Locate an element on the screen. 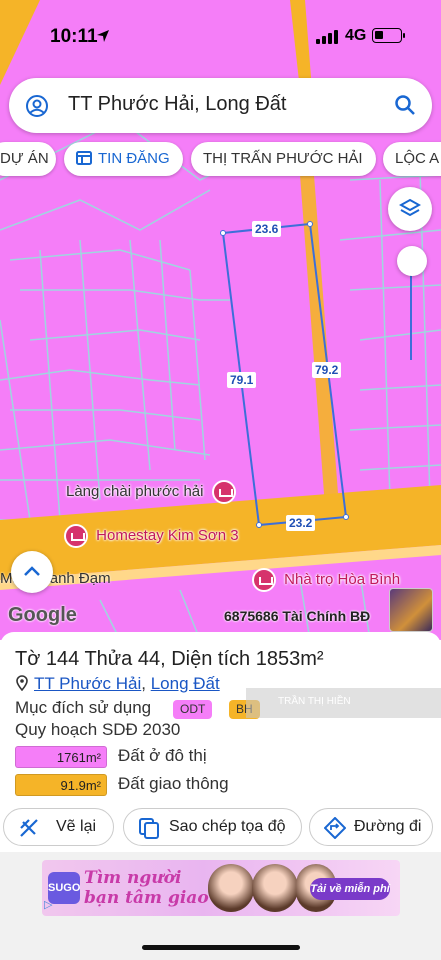  chevron-up-icon is located at coordinates (32, 571).